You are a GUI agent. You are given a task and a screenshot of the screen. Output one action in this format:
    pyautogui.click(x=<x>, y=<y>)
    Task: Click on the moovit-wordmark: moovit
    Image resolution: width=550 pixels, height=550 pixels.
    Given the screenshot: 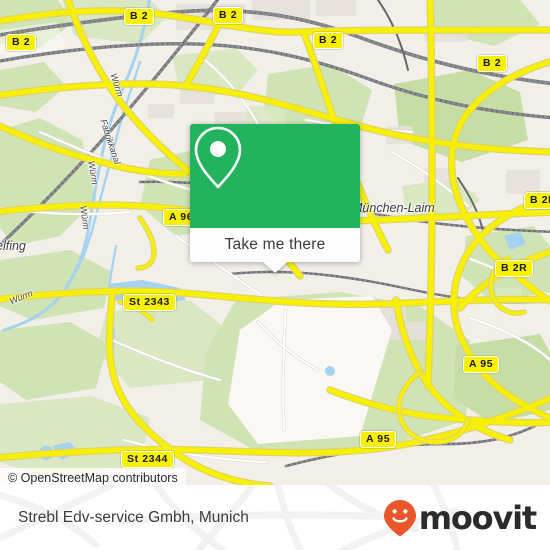 What is the action you would take?
    pyautogui.click(x=477, y=517)
    